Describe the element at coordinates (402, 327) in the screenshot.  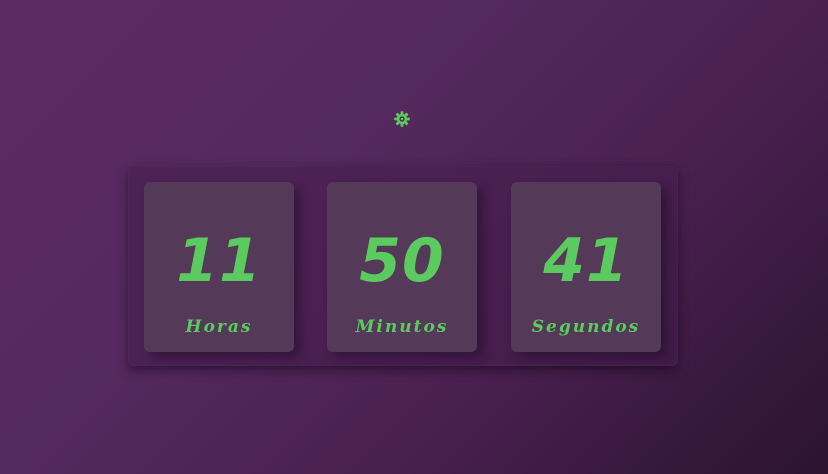
I see `minutes-label: Minutos` at that location.